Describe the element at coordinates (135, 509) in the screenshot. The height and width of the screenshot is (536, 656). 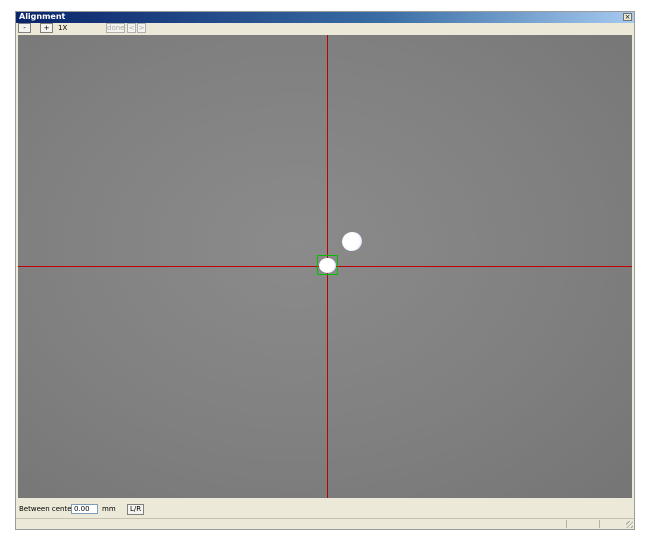
I see `lr-button: L/R` at that location.